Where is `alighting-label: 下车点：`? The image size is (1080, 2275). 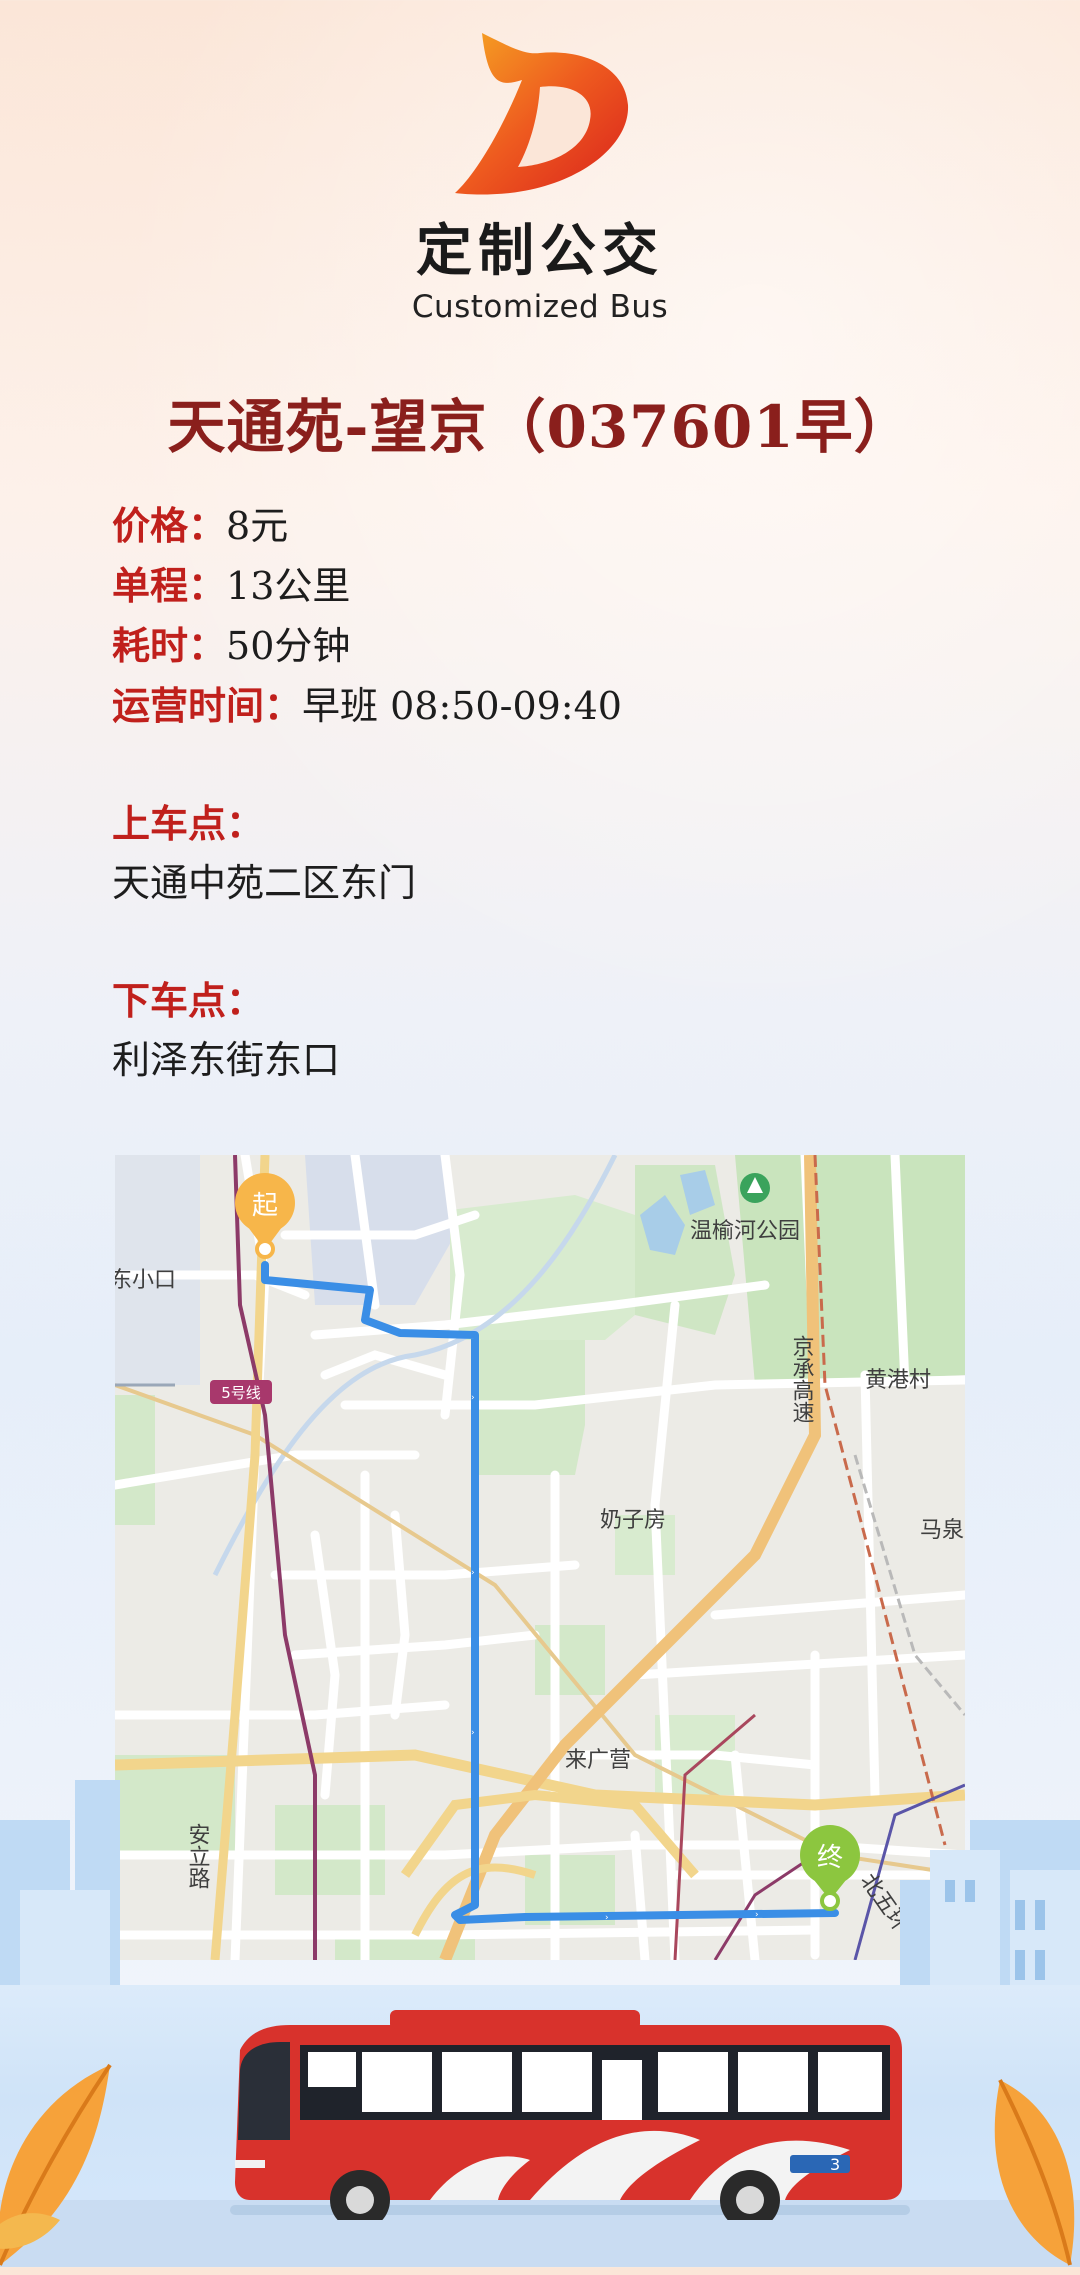 alighting-label: 下车点： is located at coordinates (188, 1000).